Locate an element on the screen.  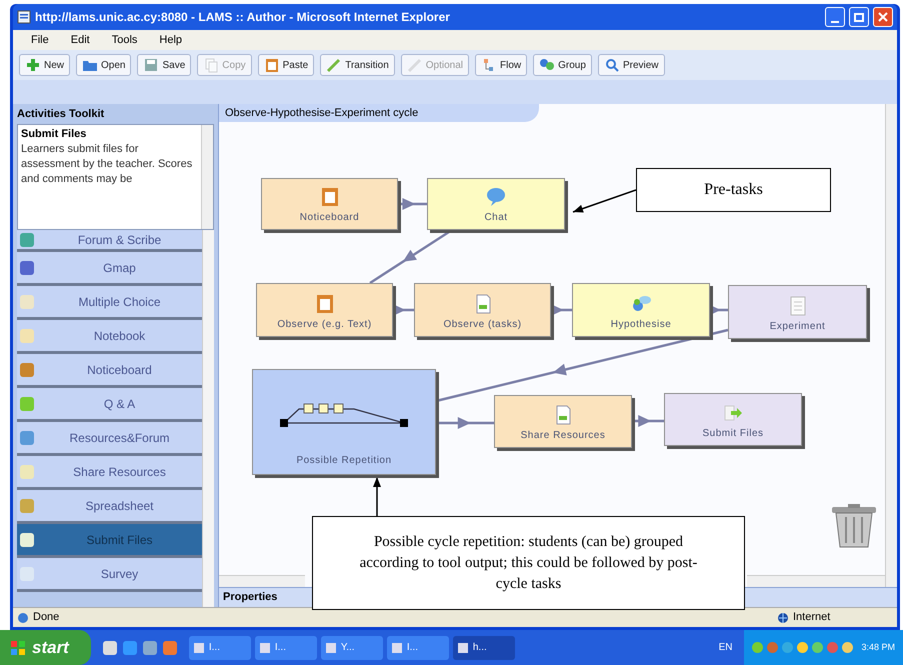
language-indicator: EN is located at coordinates (725, 647).